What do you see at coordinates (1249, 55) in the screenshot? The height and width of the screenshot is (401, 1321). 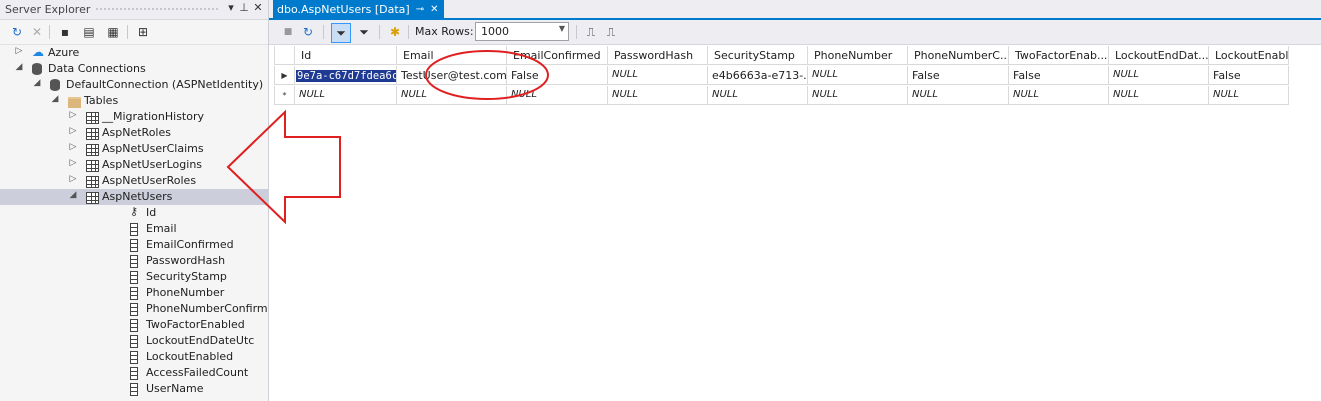 I see `column-header: LockoutEnable` at bounding box center [1249, 55].